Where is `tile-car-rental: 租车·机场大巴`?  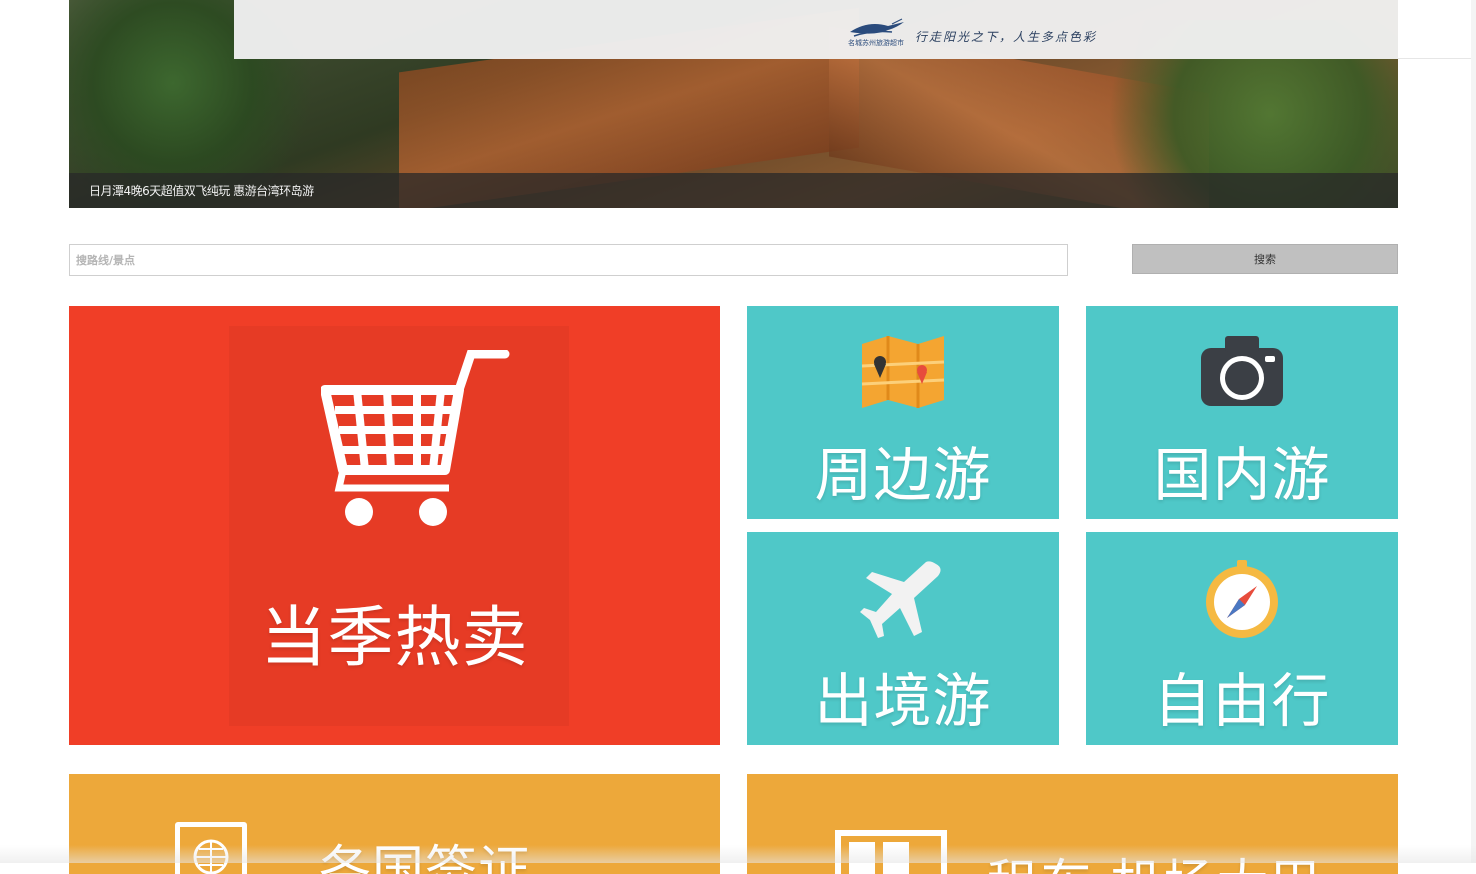 tile-car-rental: 租车·机场大巴 is located at coordinates (1072, 824).